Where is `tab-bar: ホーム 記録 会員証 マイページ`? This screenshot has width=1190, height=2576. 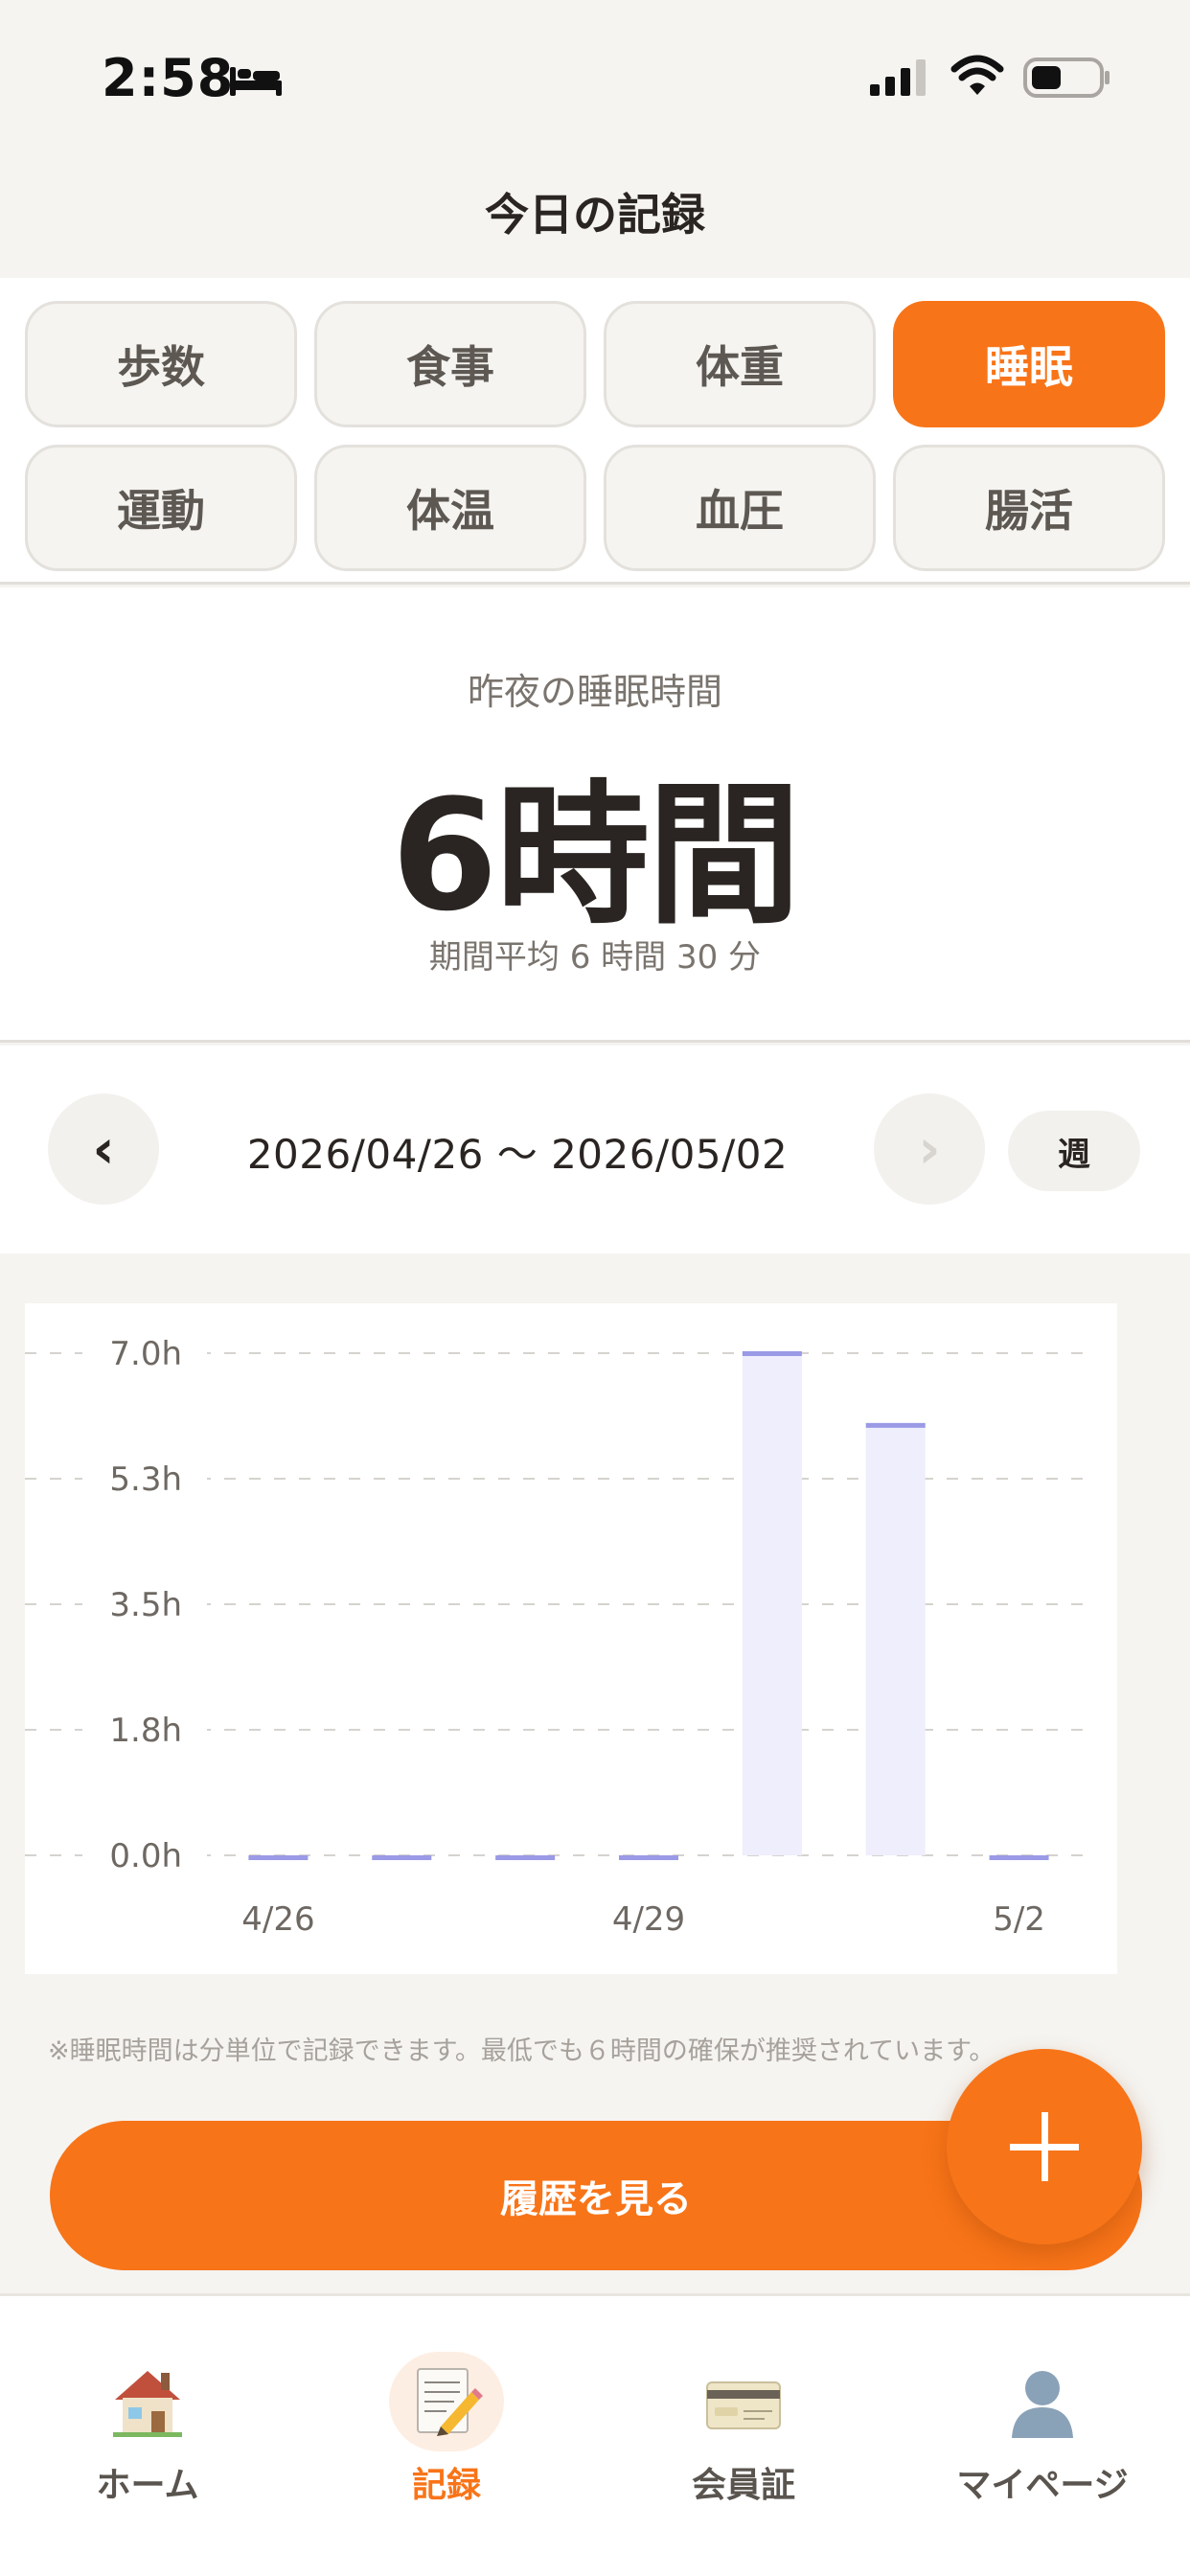
tab-bar: ホーム 記録 会員証 マイページ is located at coordinates (595, 2434).